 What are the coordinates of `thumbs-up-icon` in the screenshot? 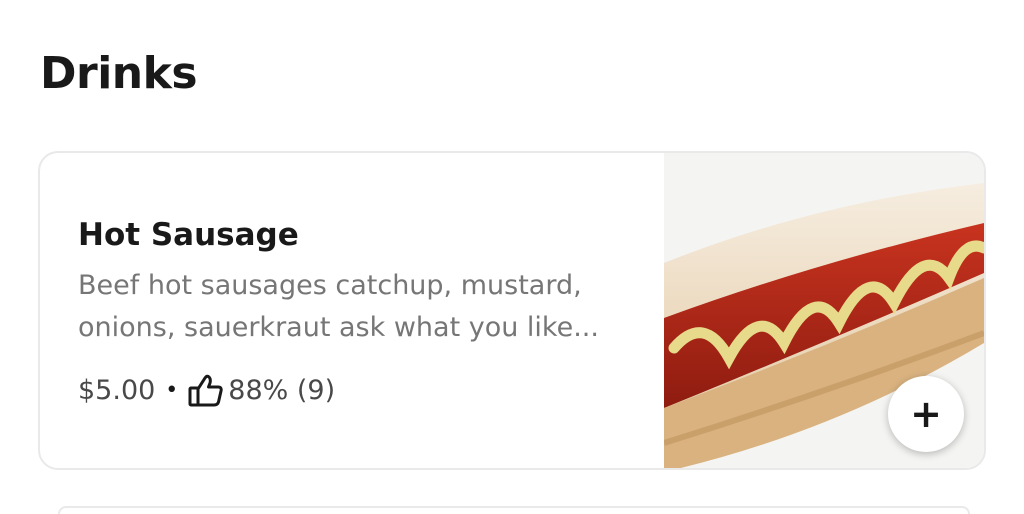 It's located at (206, 391).